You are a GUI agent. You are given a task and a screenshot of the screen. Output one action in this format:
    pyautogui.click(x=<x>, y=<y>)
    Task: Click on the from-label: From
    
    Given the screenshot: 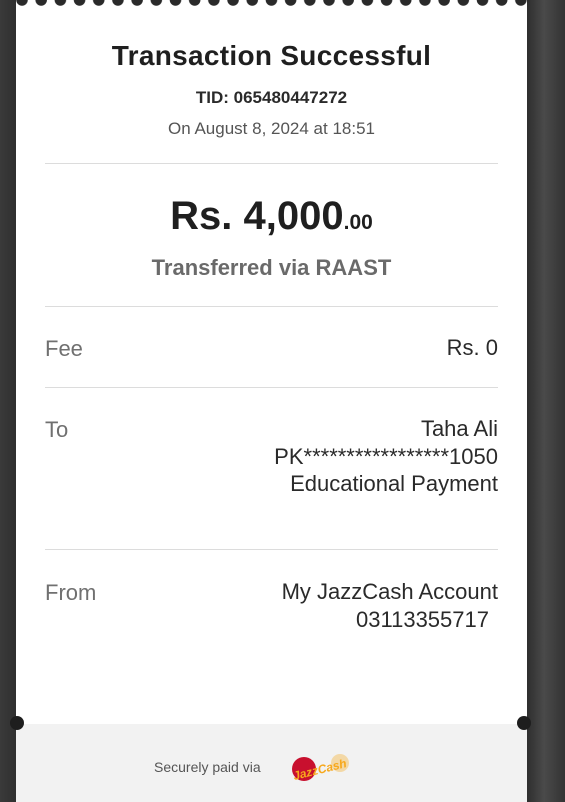 What is the action you would take?
    pyautogui.click(x=71, y=592)
    